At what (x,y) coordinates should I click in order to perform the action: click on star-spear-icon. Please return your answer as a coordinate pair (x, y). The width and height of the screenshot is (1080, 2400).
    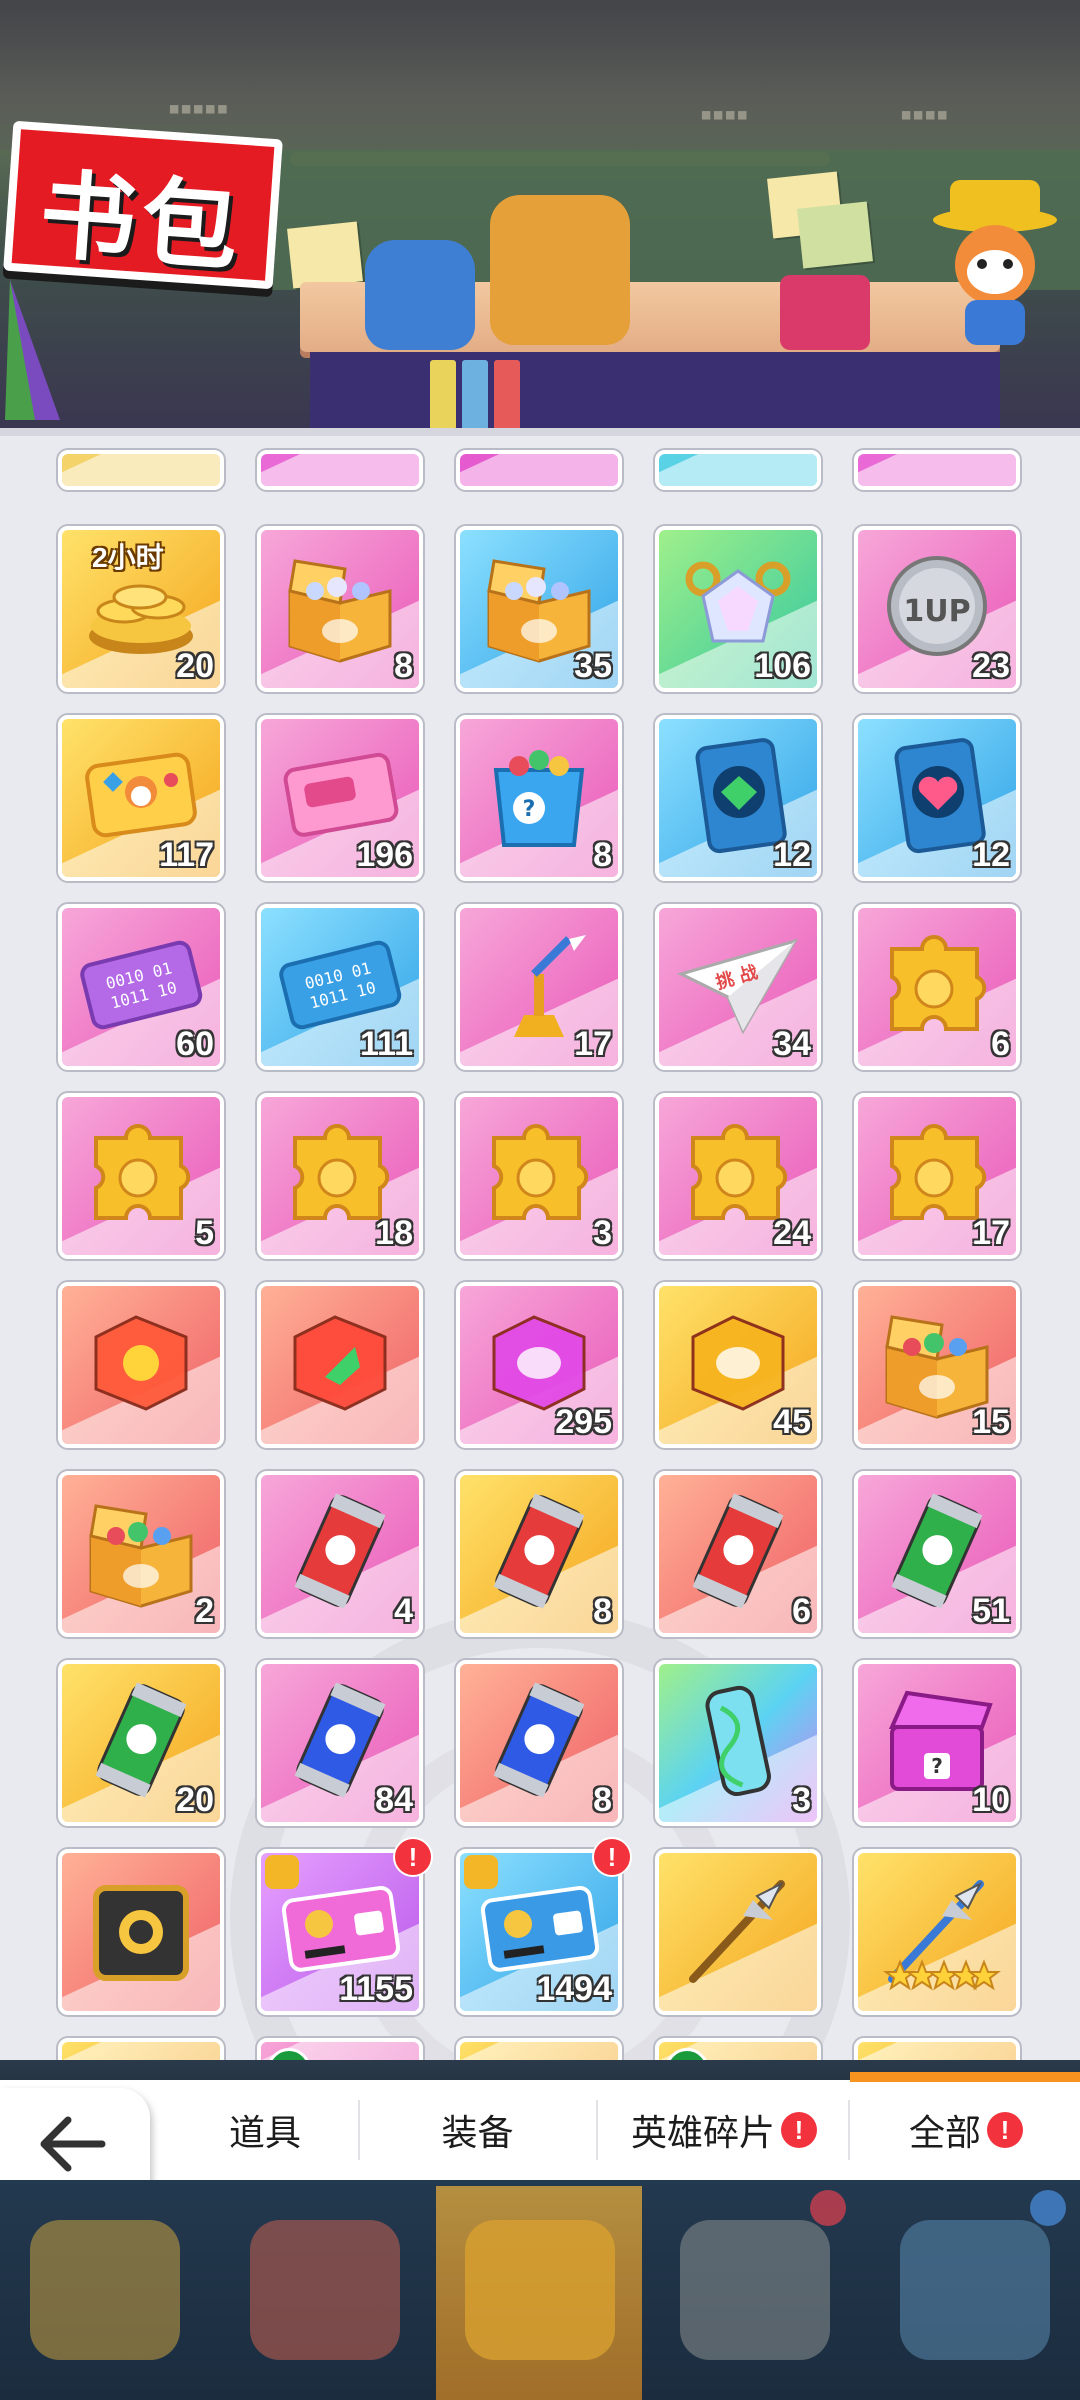
    Looking at the image, I should click on (937, 1929).